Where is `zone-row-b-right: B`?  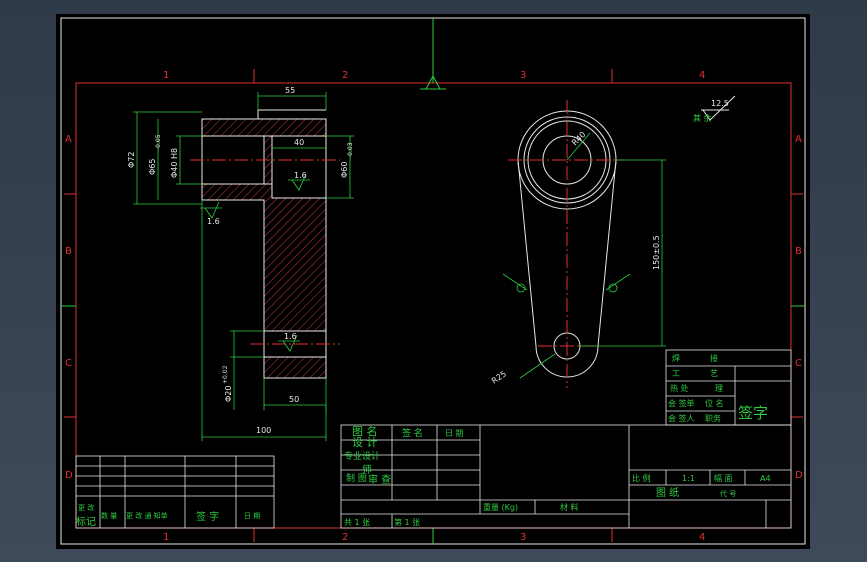
zone-row-b-right: B is located at coordinates (798, 251).